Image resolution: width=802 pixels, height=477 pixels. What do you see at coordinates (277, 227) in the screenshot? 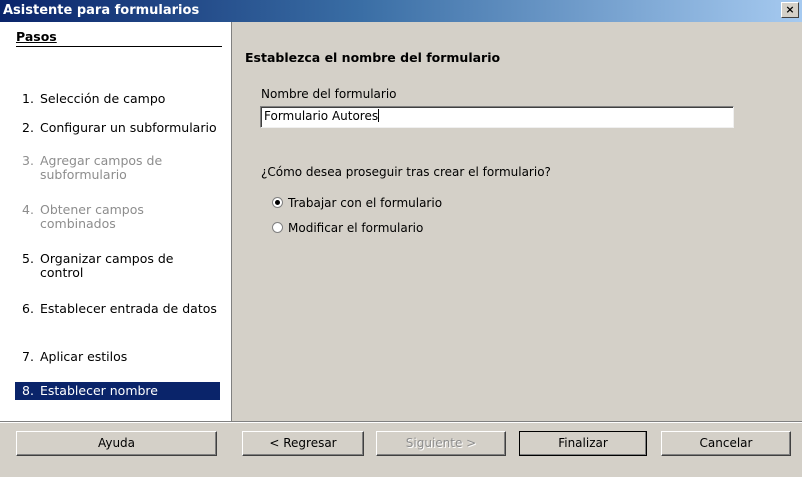
I see `radio-unchecked-icon` at bounding box center [277, 227].